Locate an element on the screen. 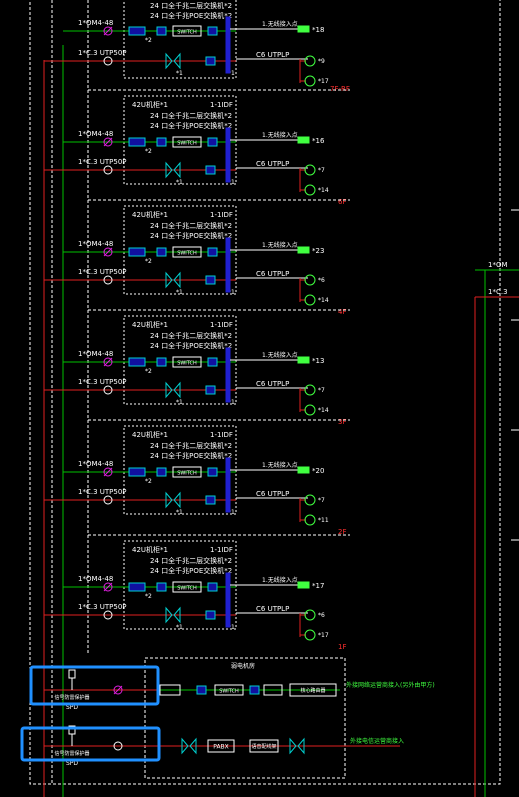 This screenshot has width=519, height=797. equipment-room-title: 弱电机房 is located at coordinates (243, 666).